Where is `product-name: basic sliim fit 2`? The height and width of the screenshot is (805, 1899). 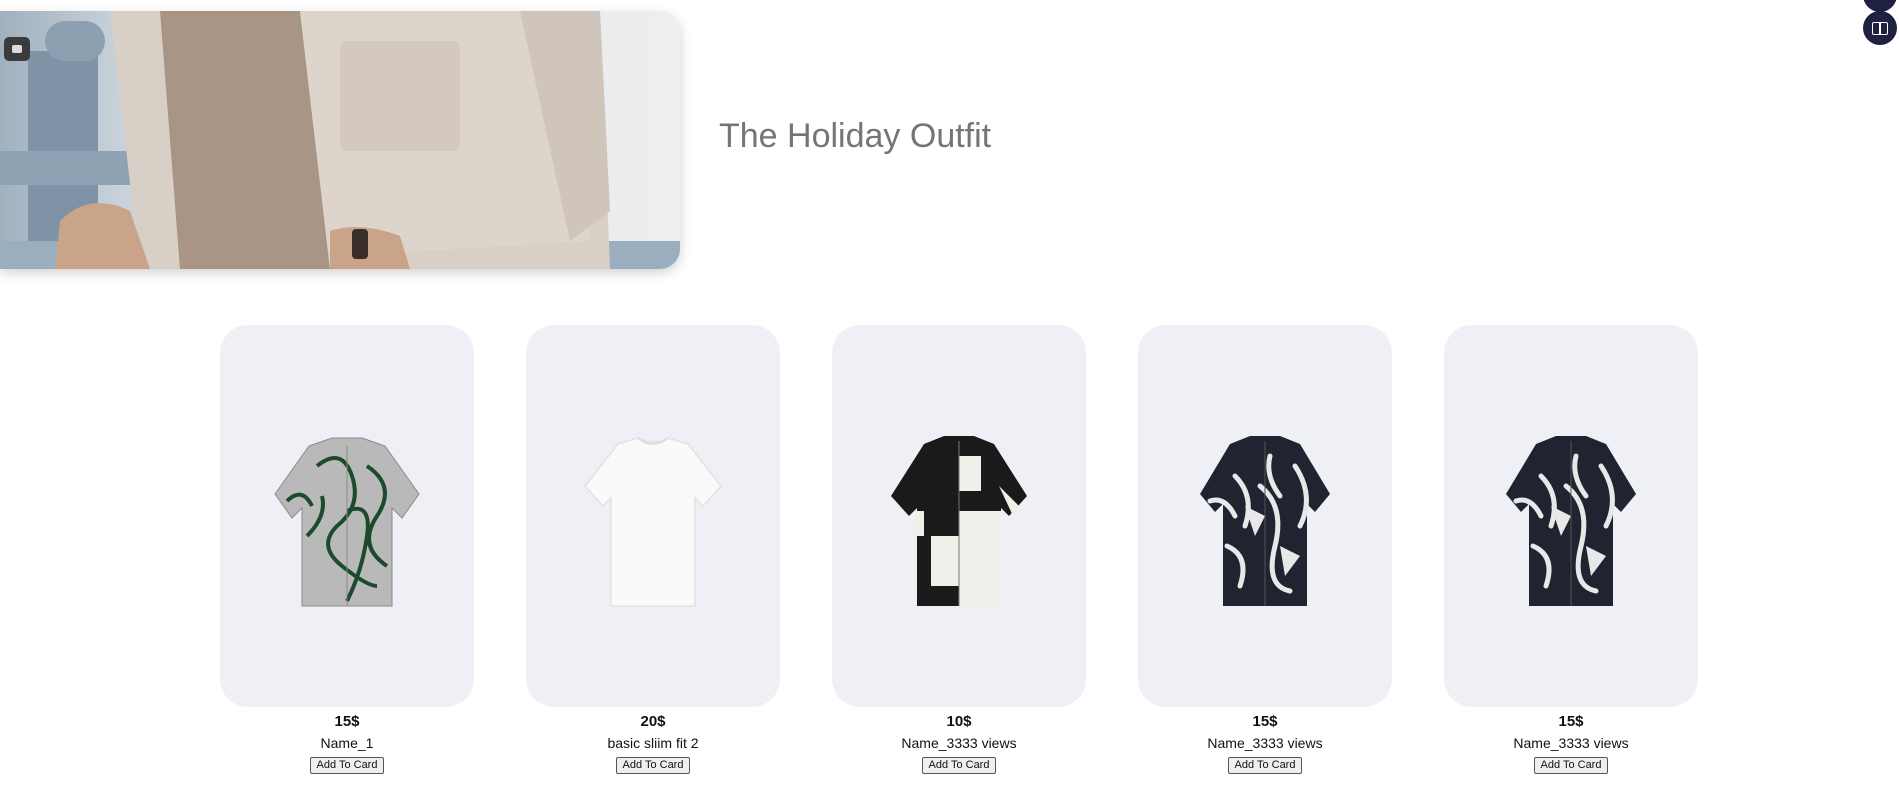
product-name: basic sliim fit 2 is located at coordinates (653, 743).